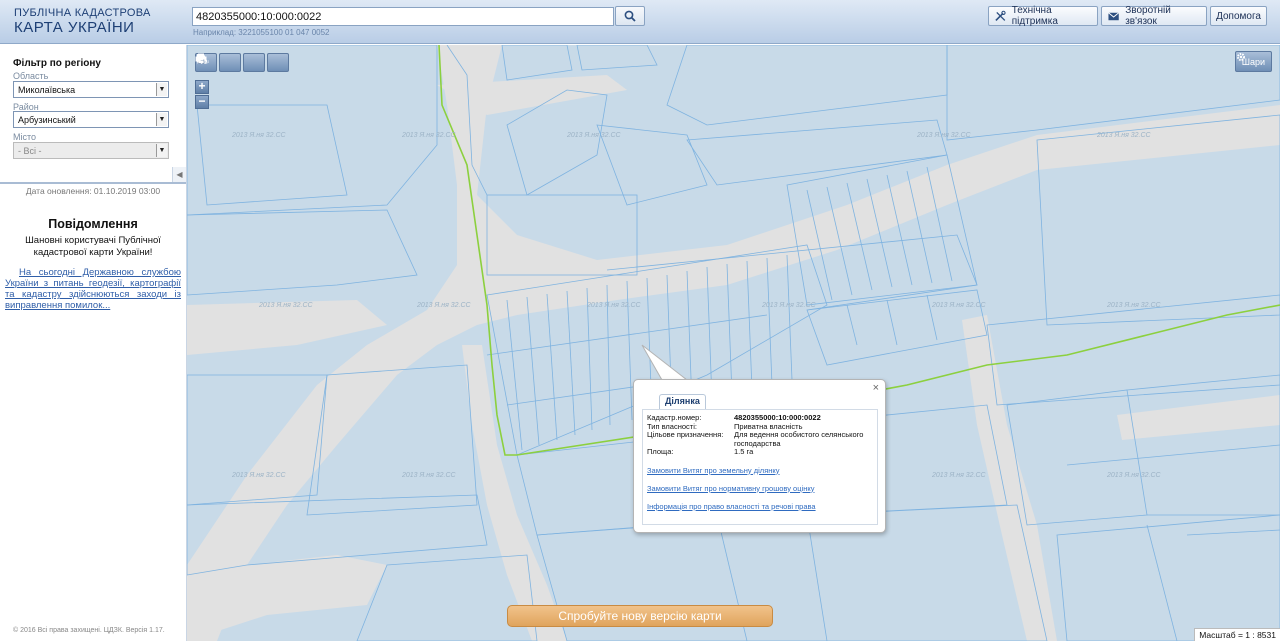 The width and height of the screenshot is (1280, 641). Describe the element at coordinates (219, 62) in the screenshot. I see `measure-area-button: м²` at that location.